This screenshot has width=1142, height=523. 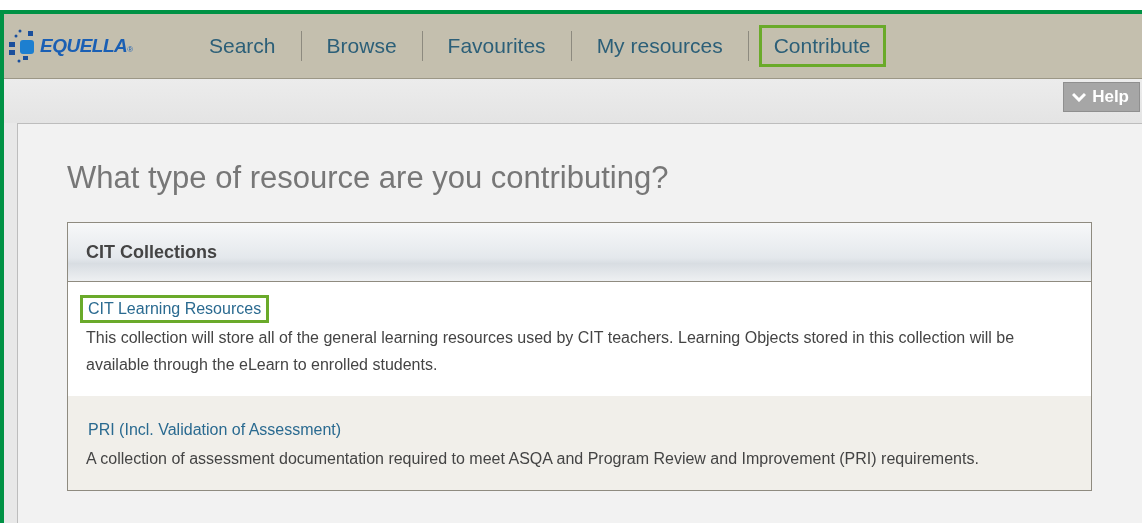 I want to click on nav-link: Search, so click(x=242, y=46).